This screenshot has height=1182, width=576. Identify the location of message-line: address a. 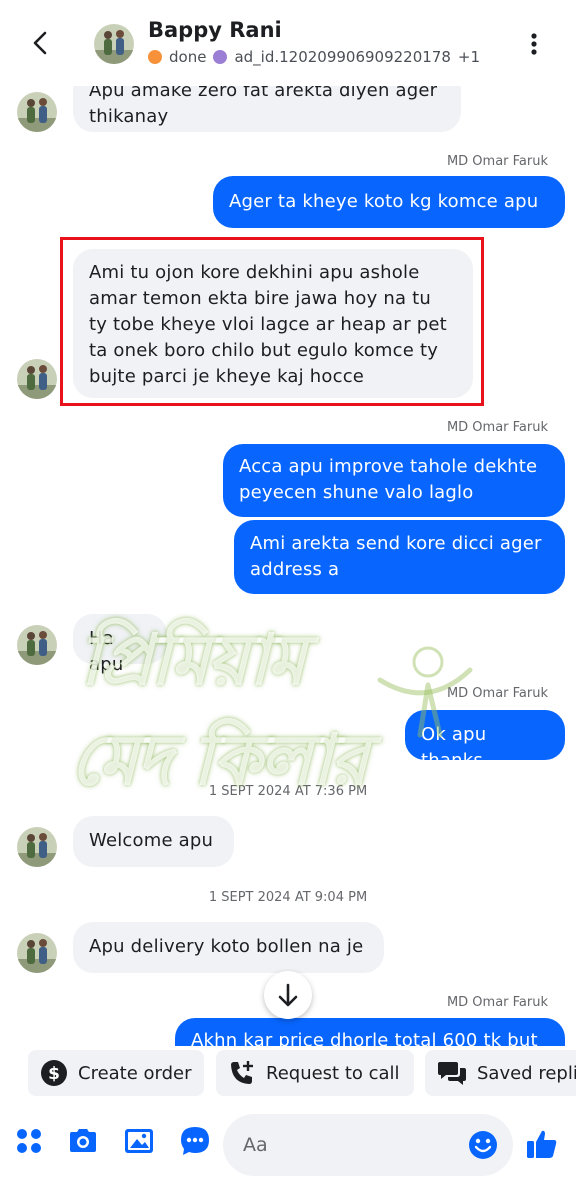
(295, 569).